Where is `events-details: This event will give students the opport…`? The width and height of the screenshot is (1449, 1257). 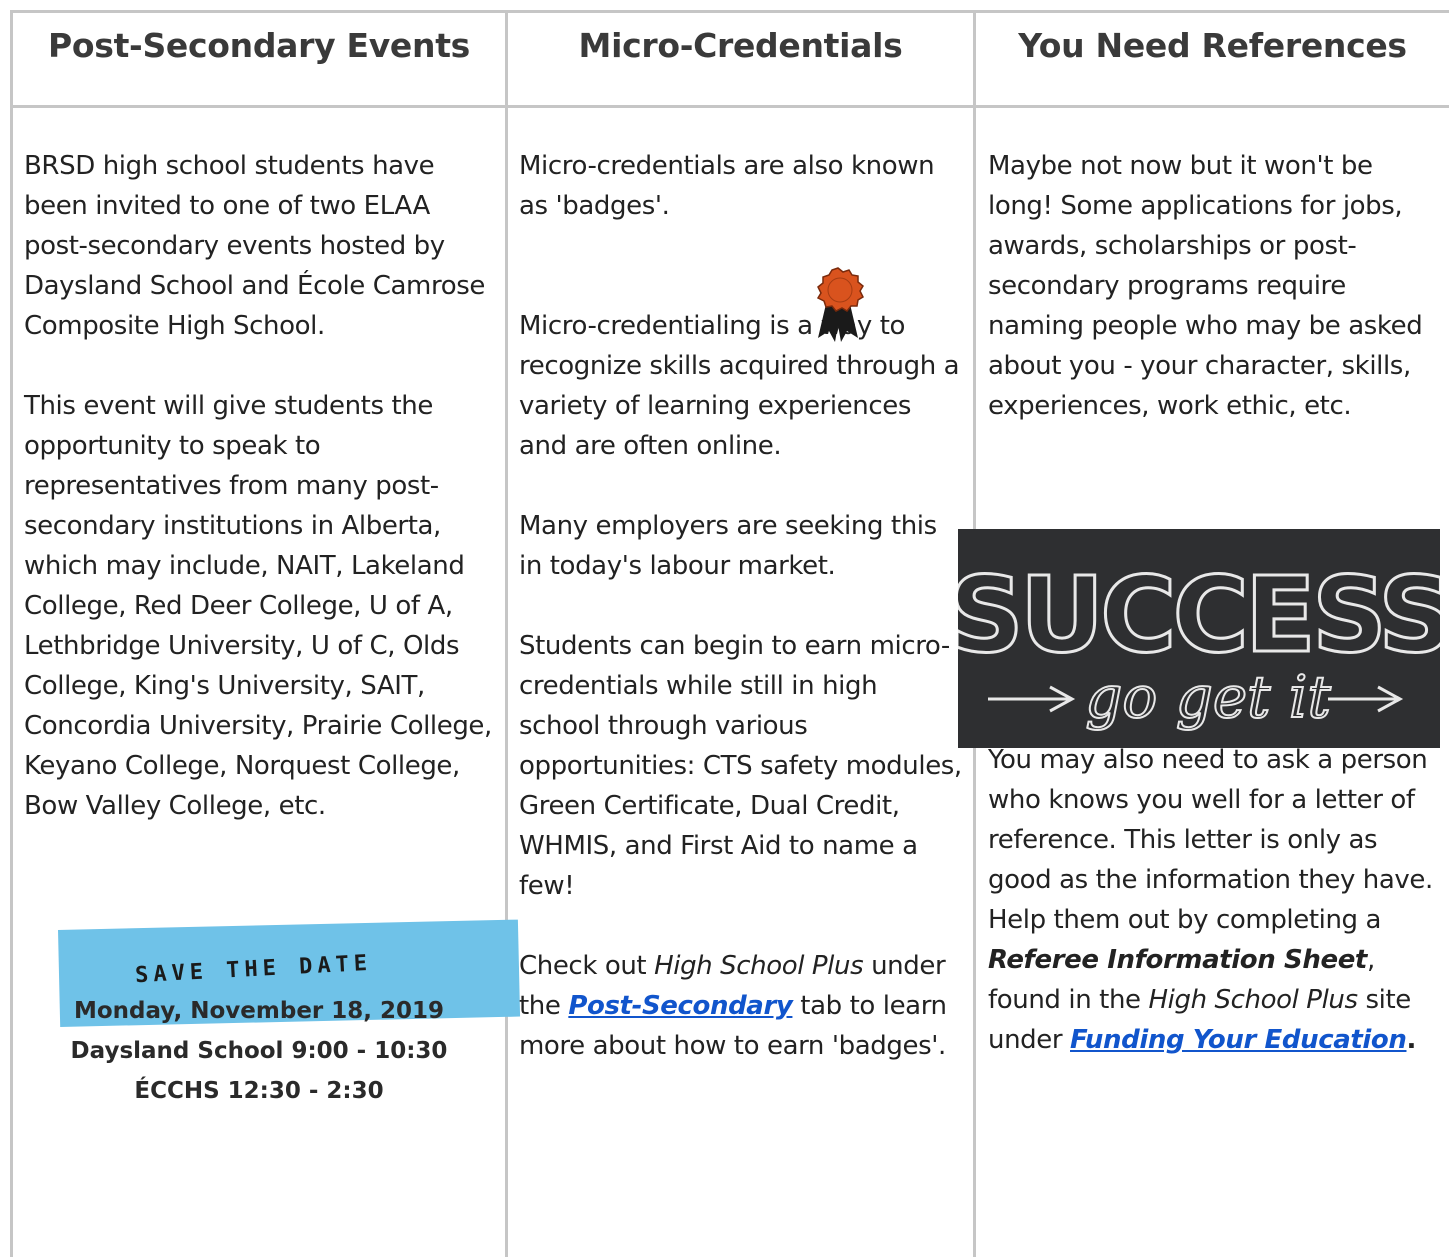
events-details: This event will give students the opport… is located at coordinates (258, 606).